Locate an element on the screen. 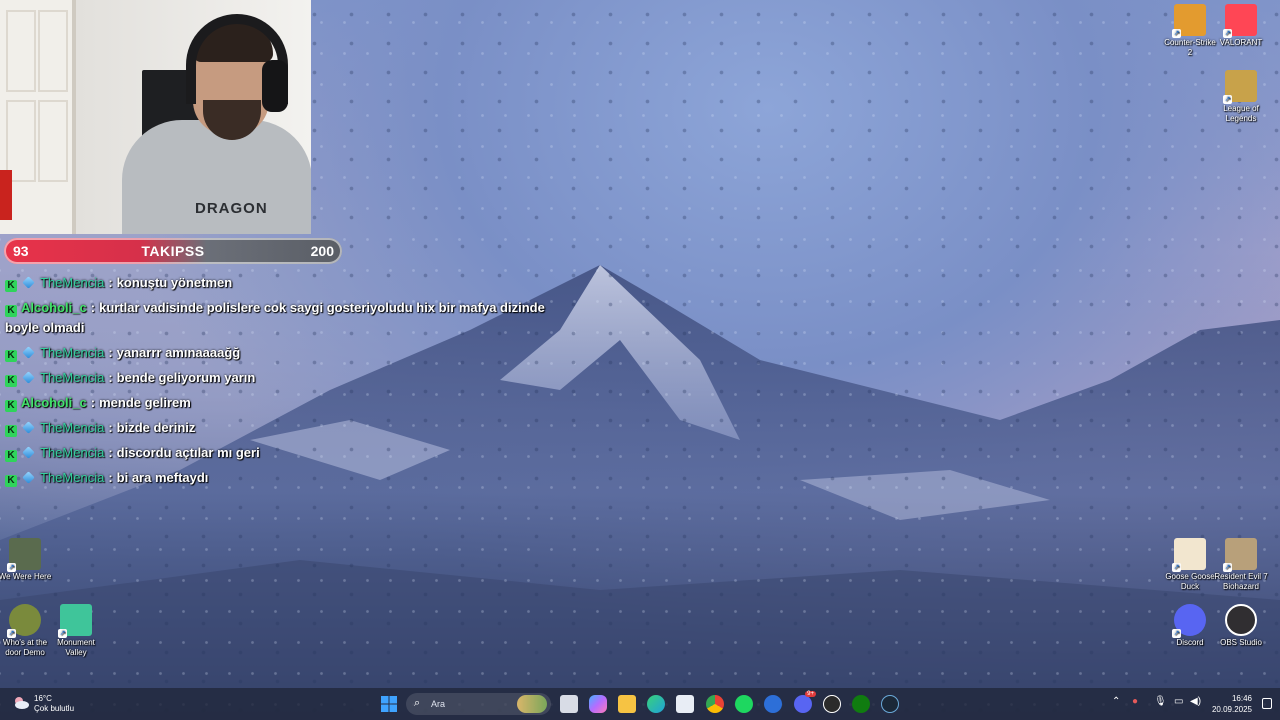  chat-text: bi ara meftaydı is located at coordinates (162, 477).